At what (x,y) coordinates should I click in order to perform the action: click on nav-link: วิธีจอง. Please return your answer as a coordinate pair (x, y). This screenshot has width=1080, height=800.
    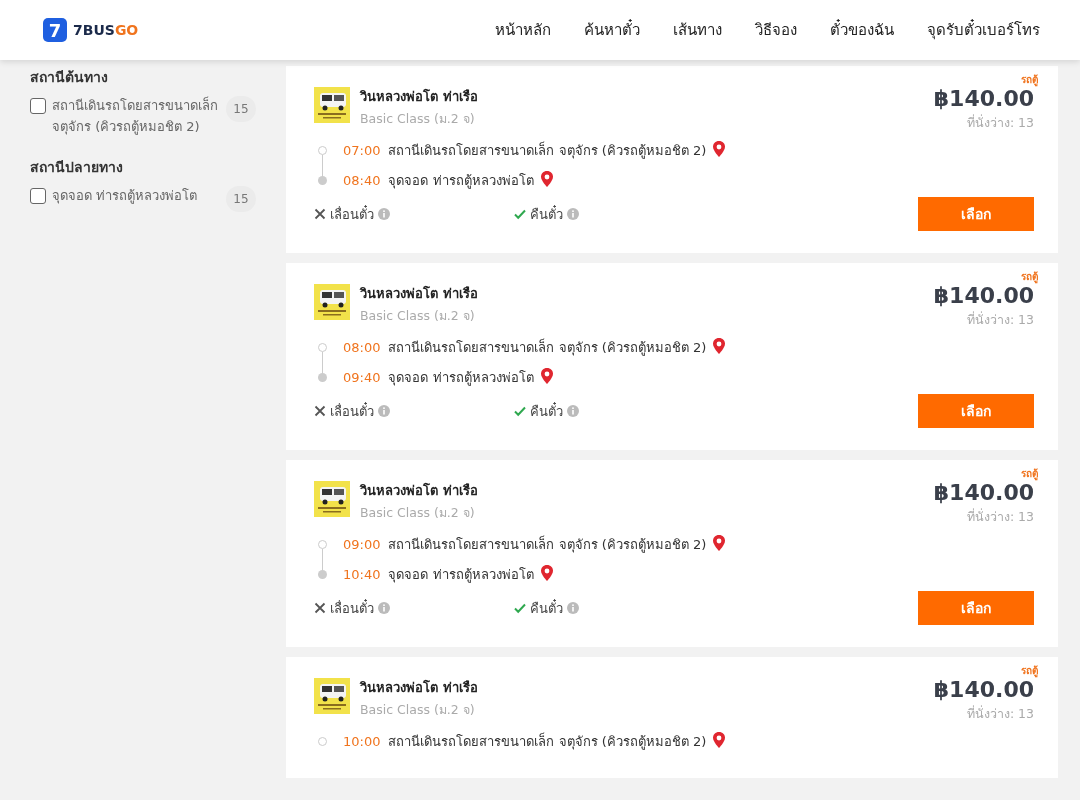
    Looking at the image, I should click on (776, 30).